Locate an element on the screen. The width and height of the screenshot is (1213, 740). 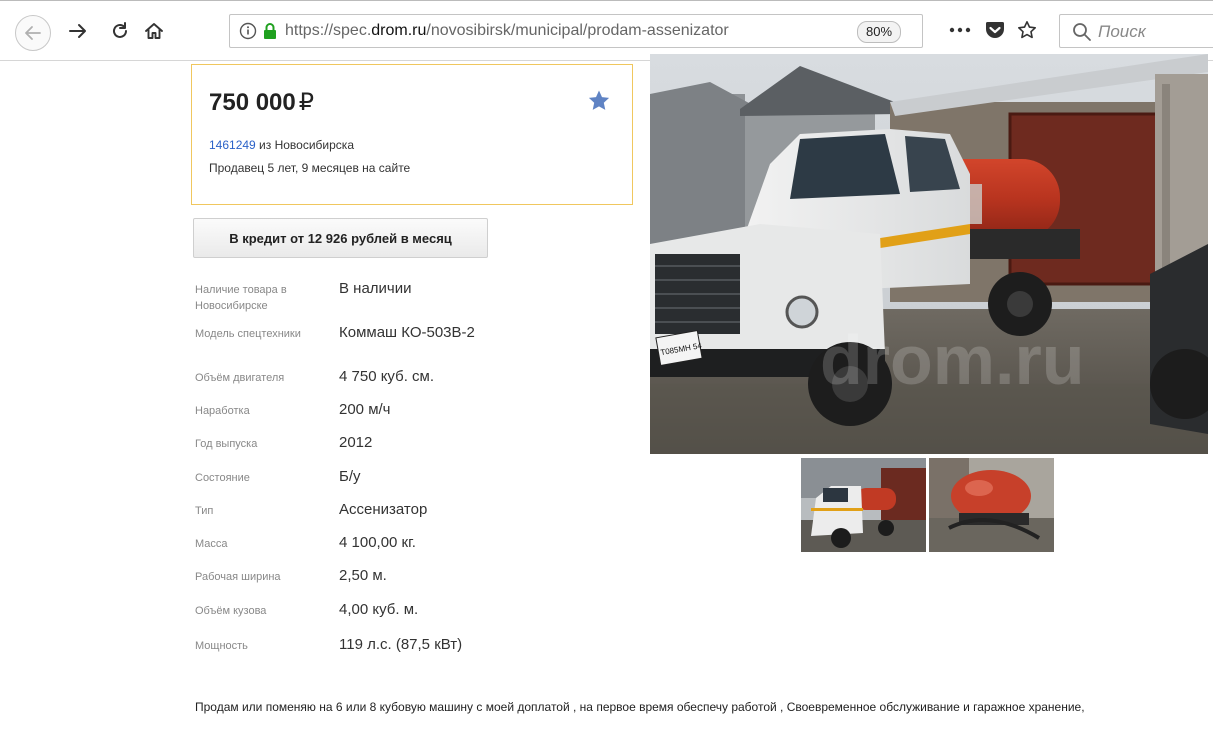
spec-label-working-width: Рабочая ширина is located at coordinates (238, 577).